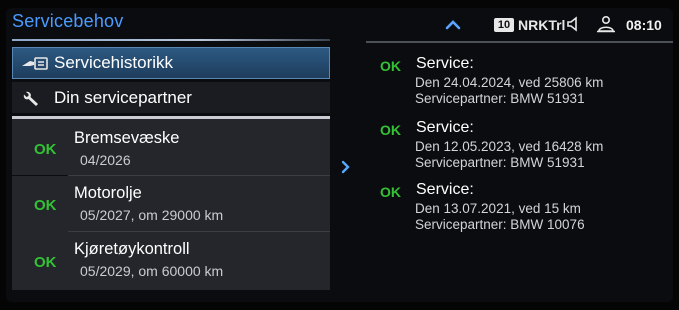 This screenshot has width=679, height=310. What do you see at coordinates (152, 271) in the screenshot?
I see `service-item-detail: 05/2029, om 60000 km` at bounding box center [152, 271].